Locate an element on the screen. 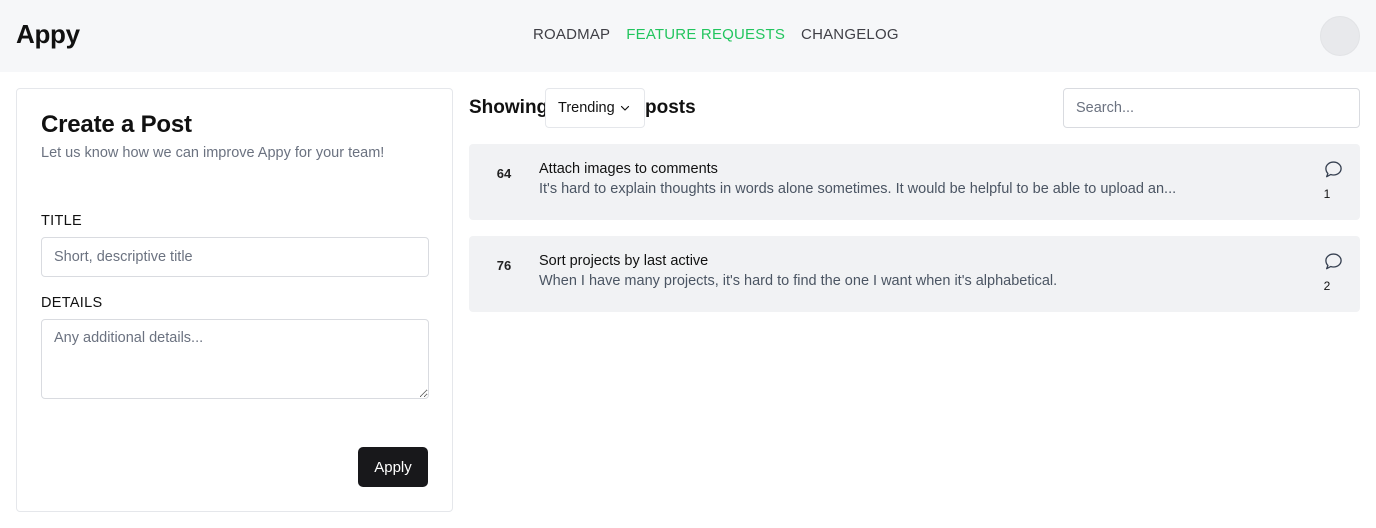  showing-suffix: posts is located at coordinates (670, 107).